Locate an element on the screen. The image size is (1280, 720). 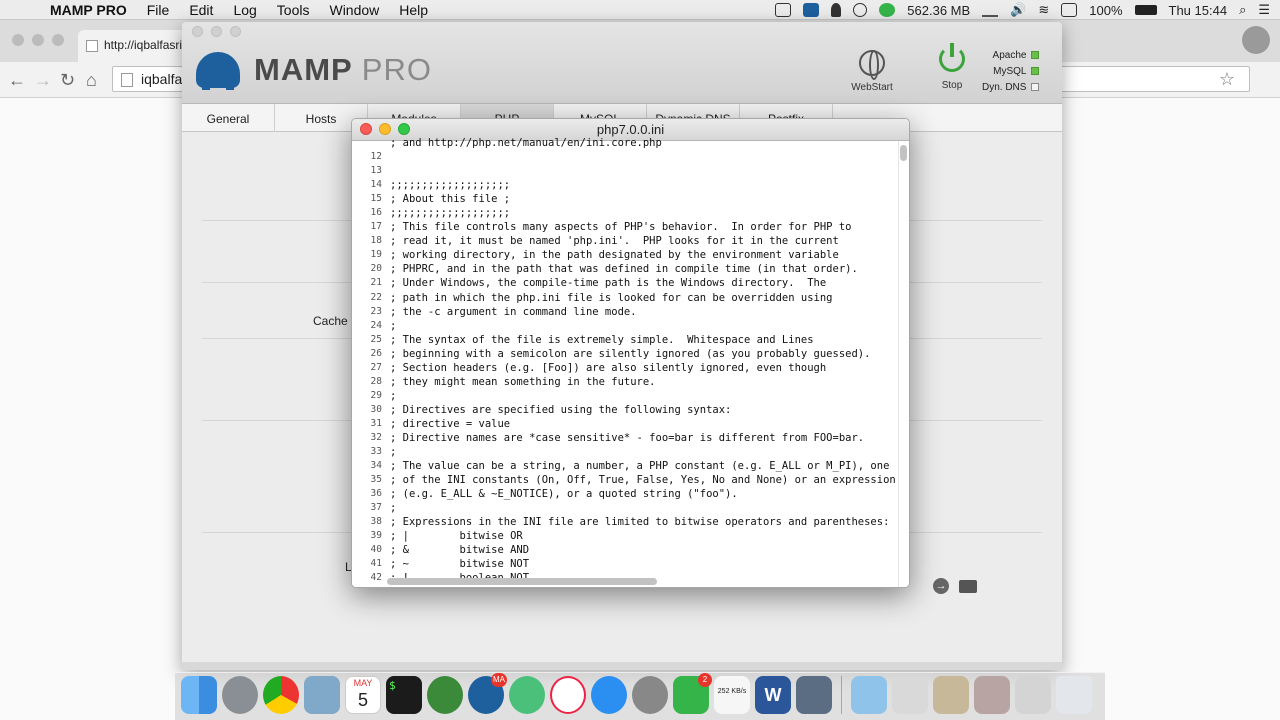
tab-general: General is located at coordinates (228, 118).